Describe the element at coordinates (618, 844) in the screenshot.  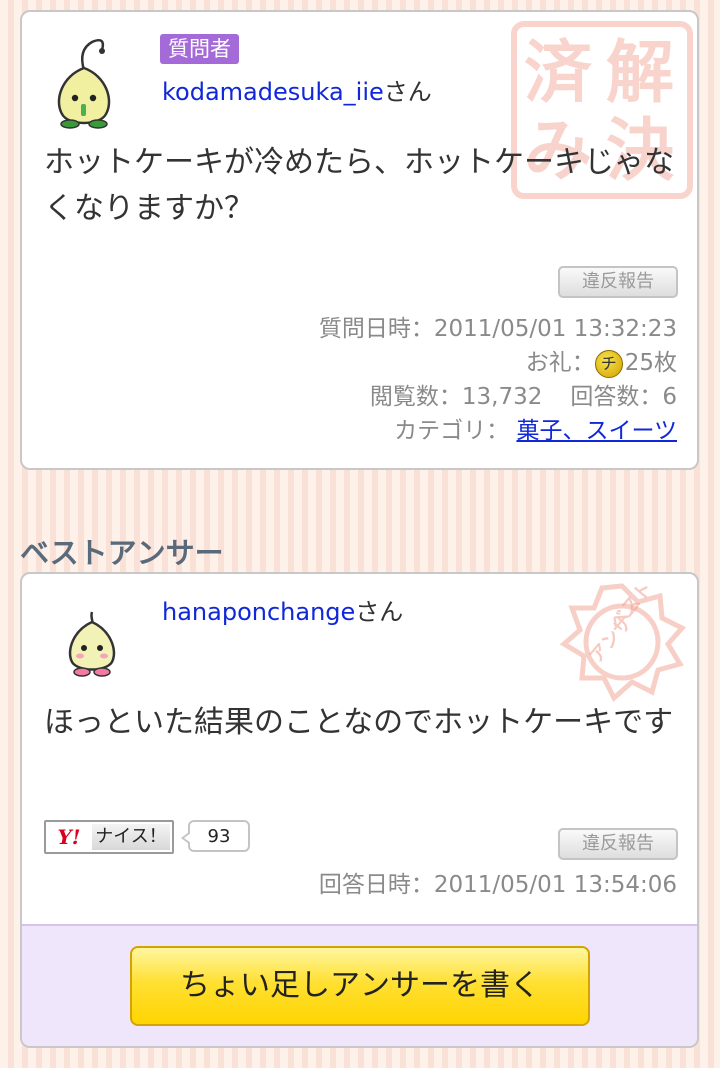
I see `answer-report-button: 違反報告` at that location.